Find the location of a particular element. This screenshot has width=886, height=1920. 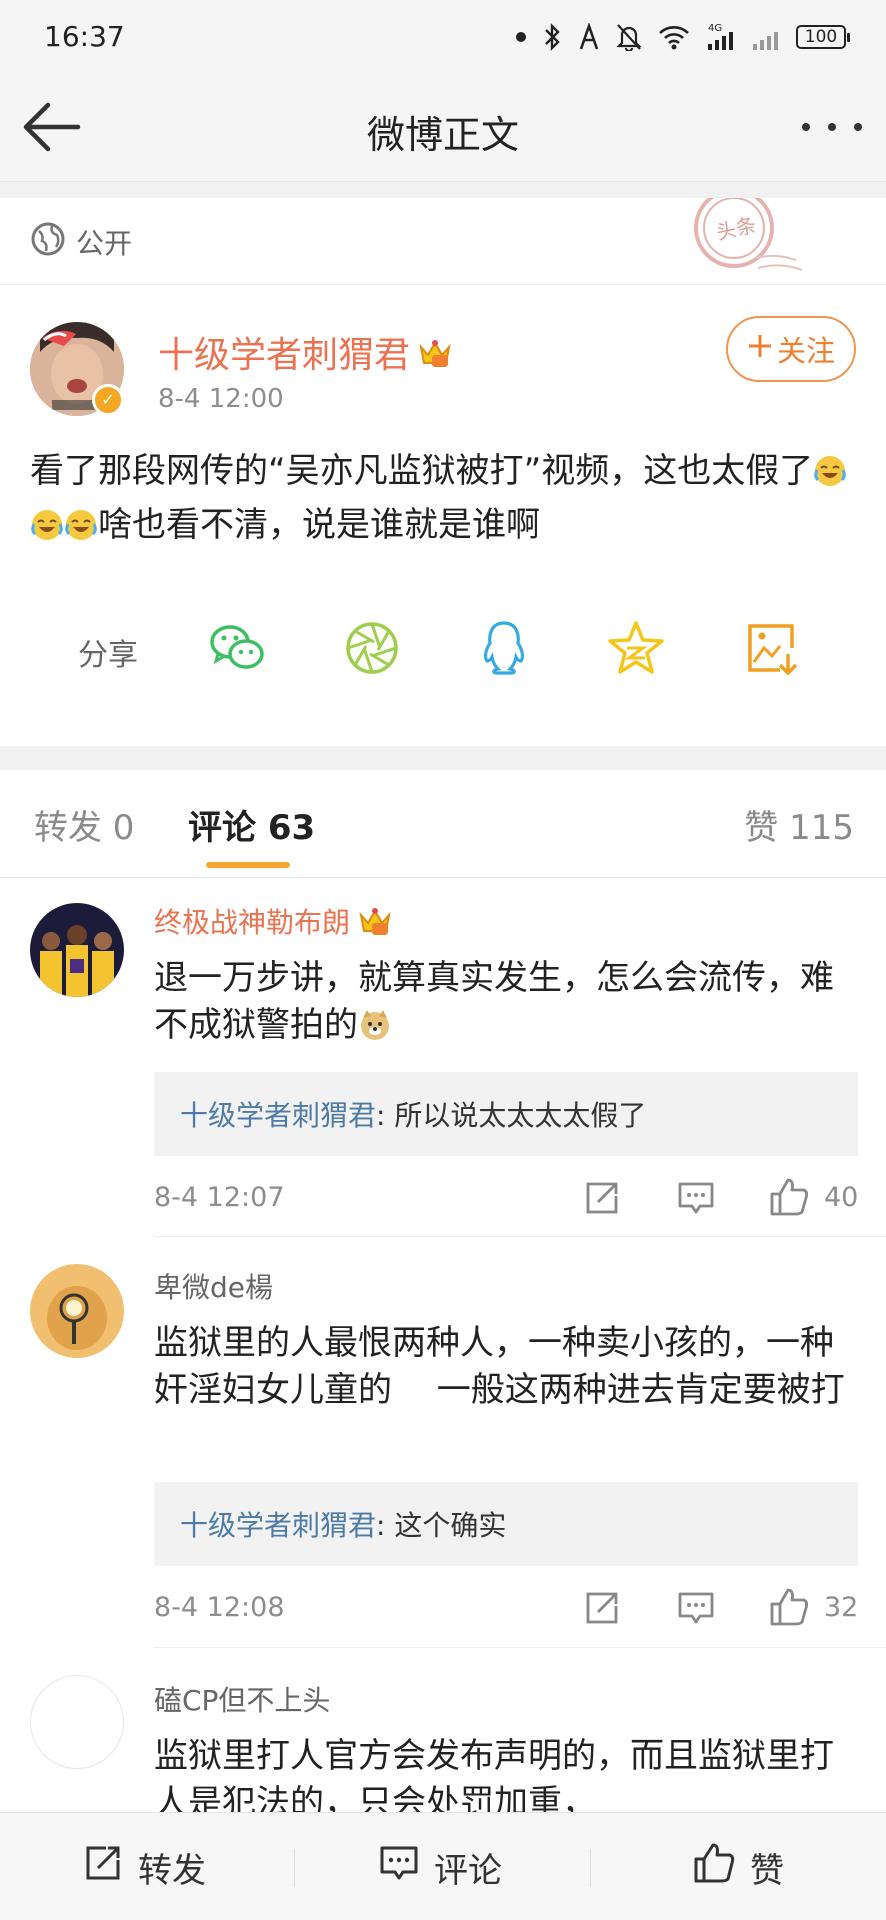

signal-secondary-icon is located at coordinates (766, 37).